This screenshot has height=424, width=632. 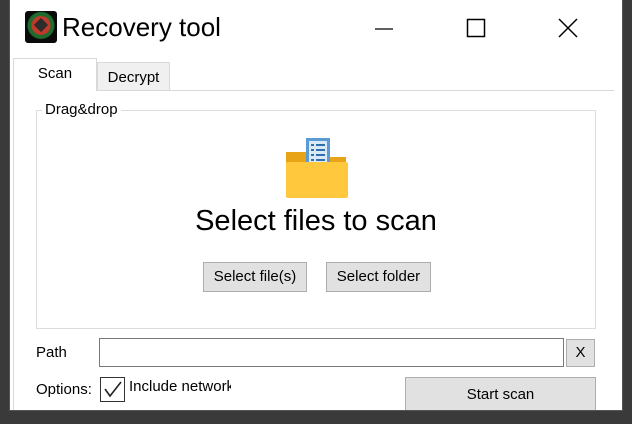 I want to click on close-icon, so click(x=568, y=28).